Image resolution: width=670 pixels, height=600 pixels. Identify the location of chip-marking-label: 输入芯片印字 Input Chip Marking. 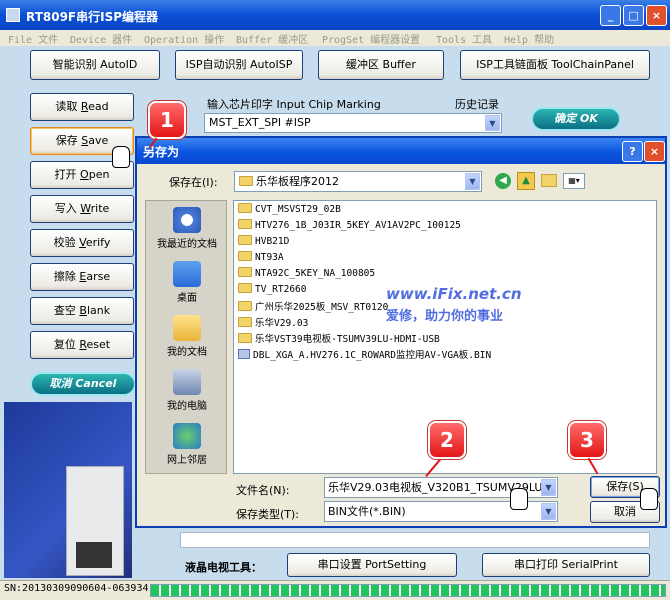
(294, 104).